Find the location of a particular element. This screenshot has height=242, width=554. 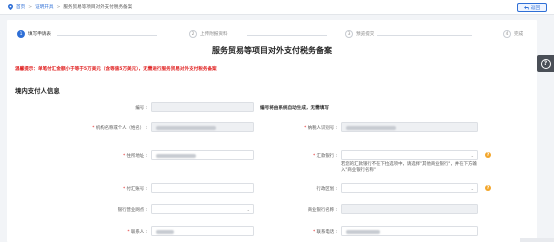

jigou-field is located at coordinates (202, 127).